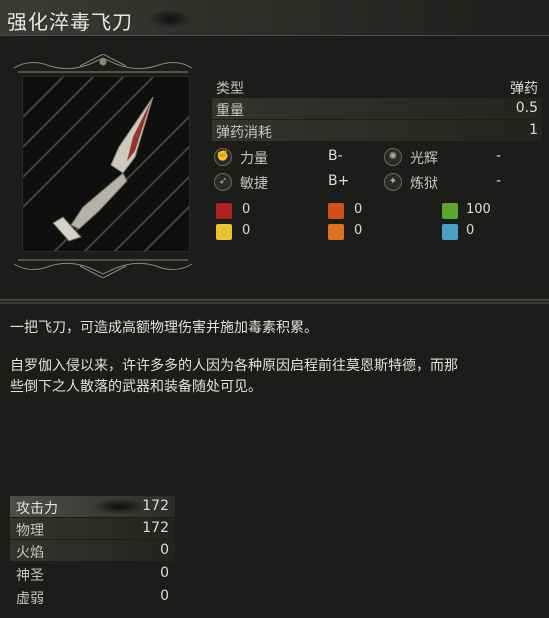 This screenshot has width=549, height=618. I want to click on attr-row-type: 类型 弹药, so click(377, 86).